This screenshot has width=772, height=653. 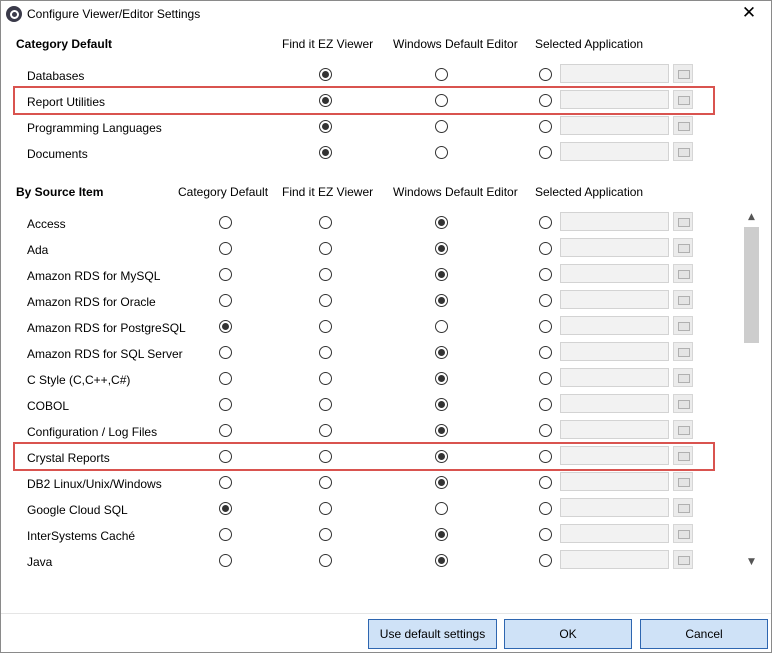 What do you see at coordinates (751, 217) in the screenshot?
I see `scroll-up-icon: ▲` at bounding box center [751, 217].